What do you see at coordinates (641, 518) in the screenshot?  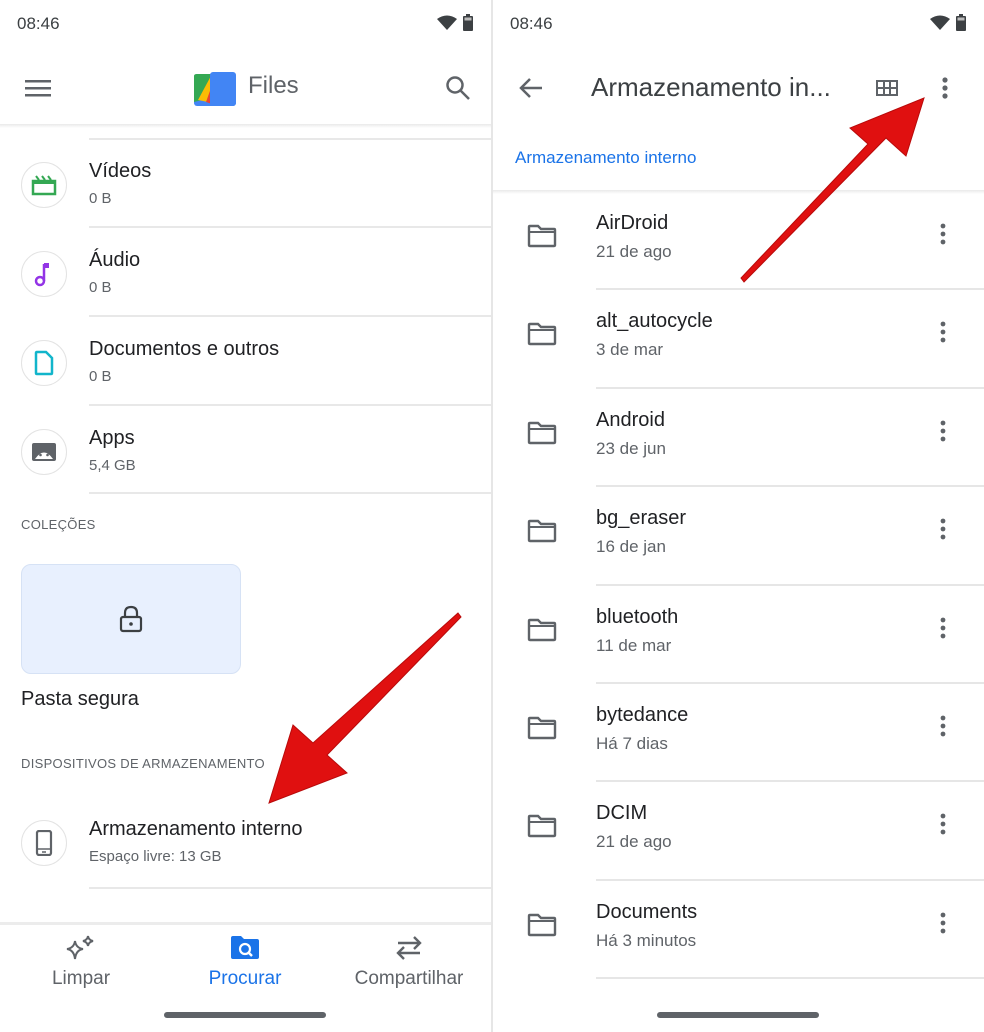 I see `folder-name: bg_eraser` at bounding box center [641, 518].